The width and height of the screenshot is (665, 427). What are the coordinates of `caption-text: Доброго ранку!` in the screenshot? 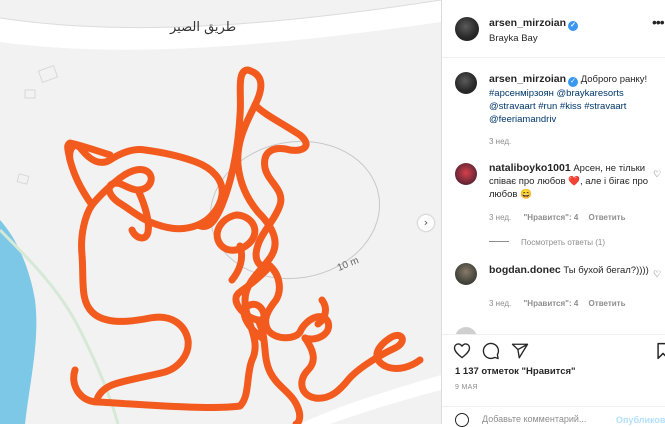 It's located at (614, 79).